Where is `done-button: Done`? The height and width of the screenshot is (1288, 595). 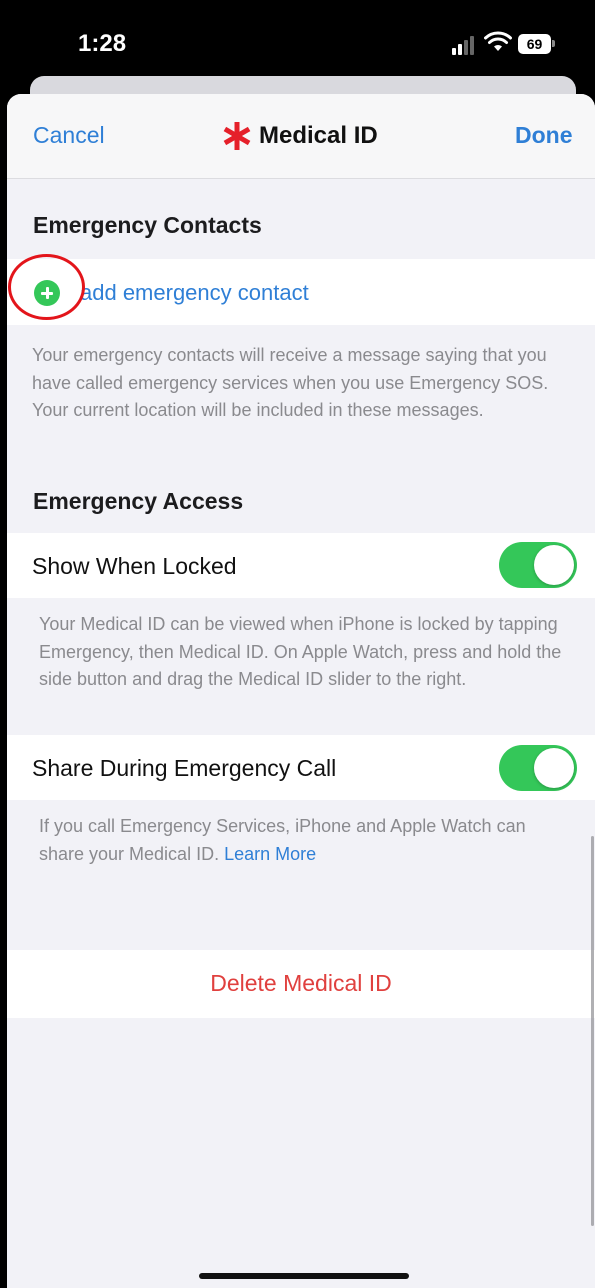 done-button: Done is located at coordinates (544, 135).